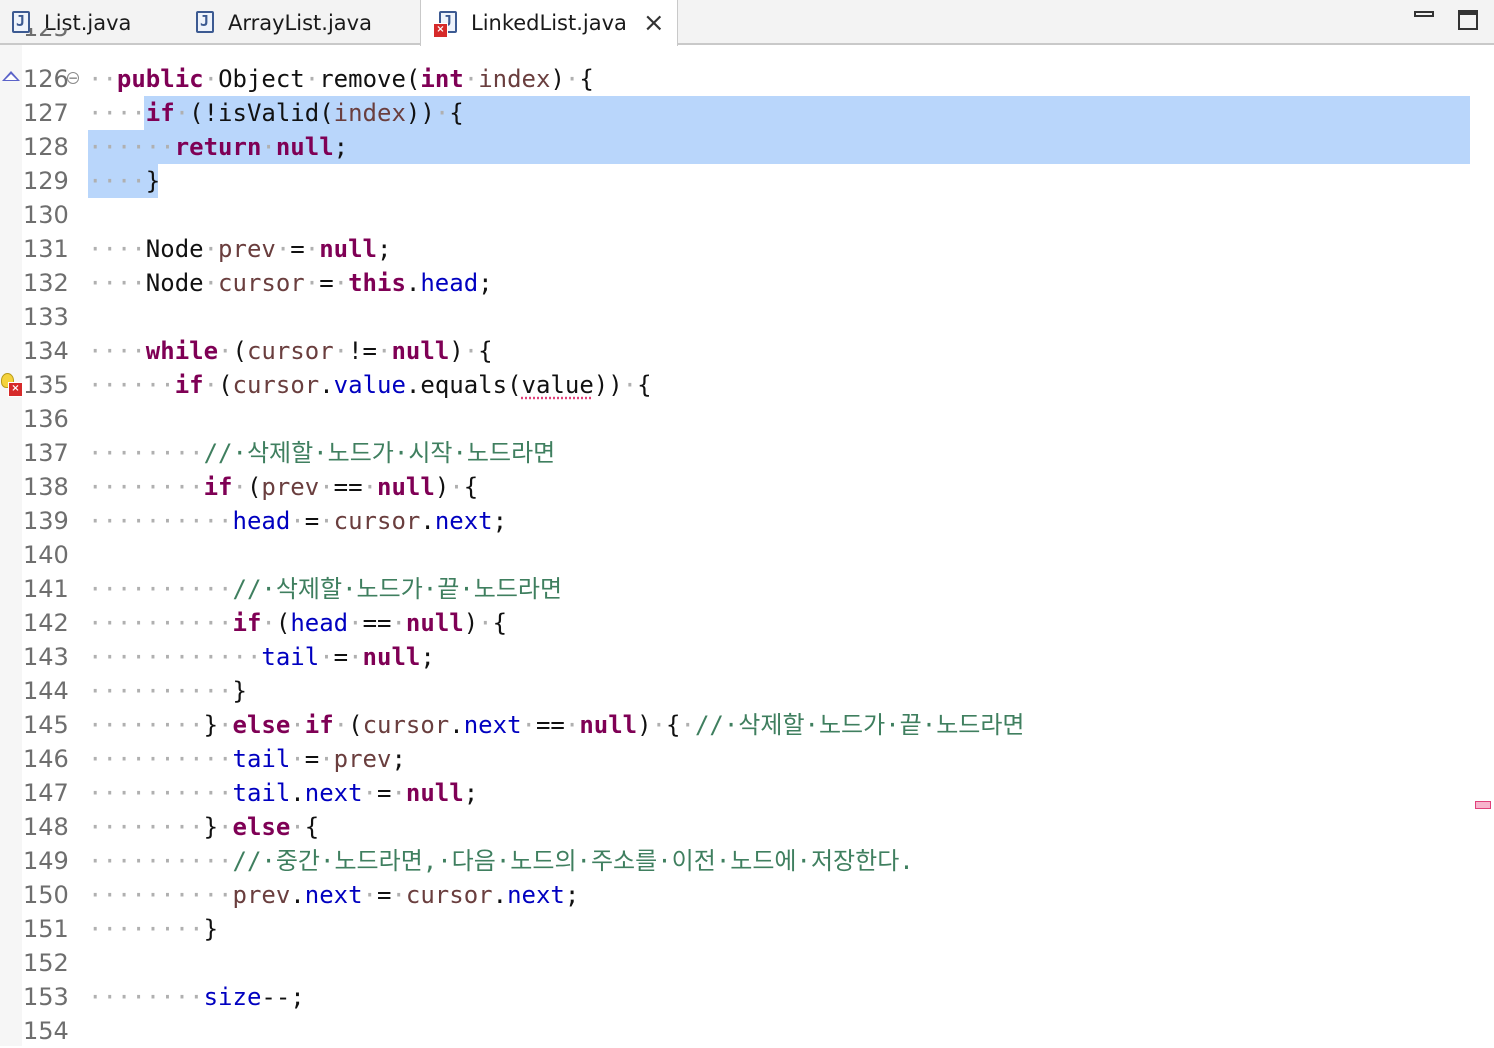 This screenshot has width=1494, height=1048. What do you see at coordinates (46, 589) in the screenshot?
I see `line-number: 141` at bounding box center [46, 589].